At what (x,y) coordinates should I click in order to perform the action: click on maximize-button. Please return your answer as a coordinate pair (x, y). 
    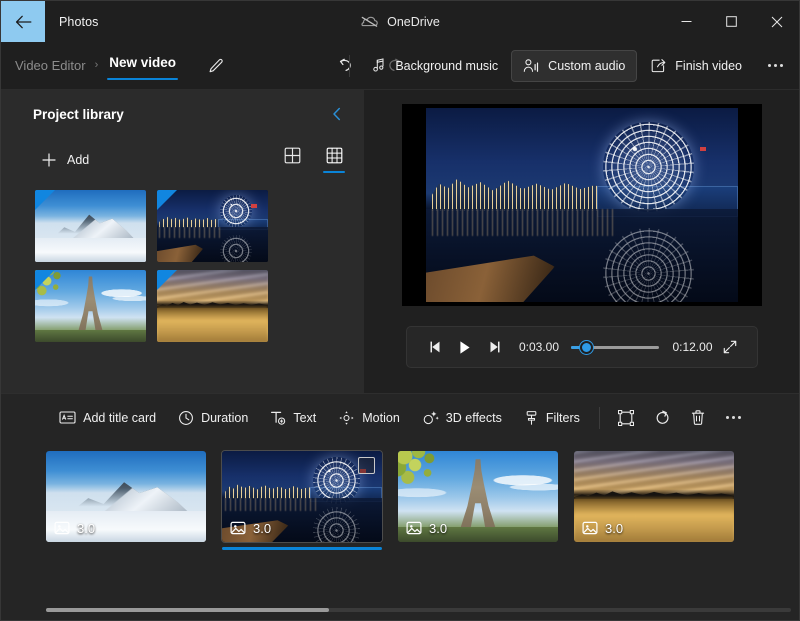
    Looking at the image, I should click on (731, 21).